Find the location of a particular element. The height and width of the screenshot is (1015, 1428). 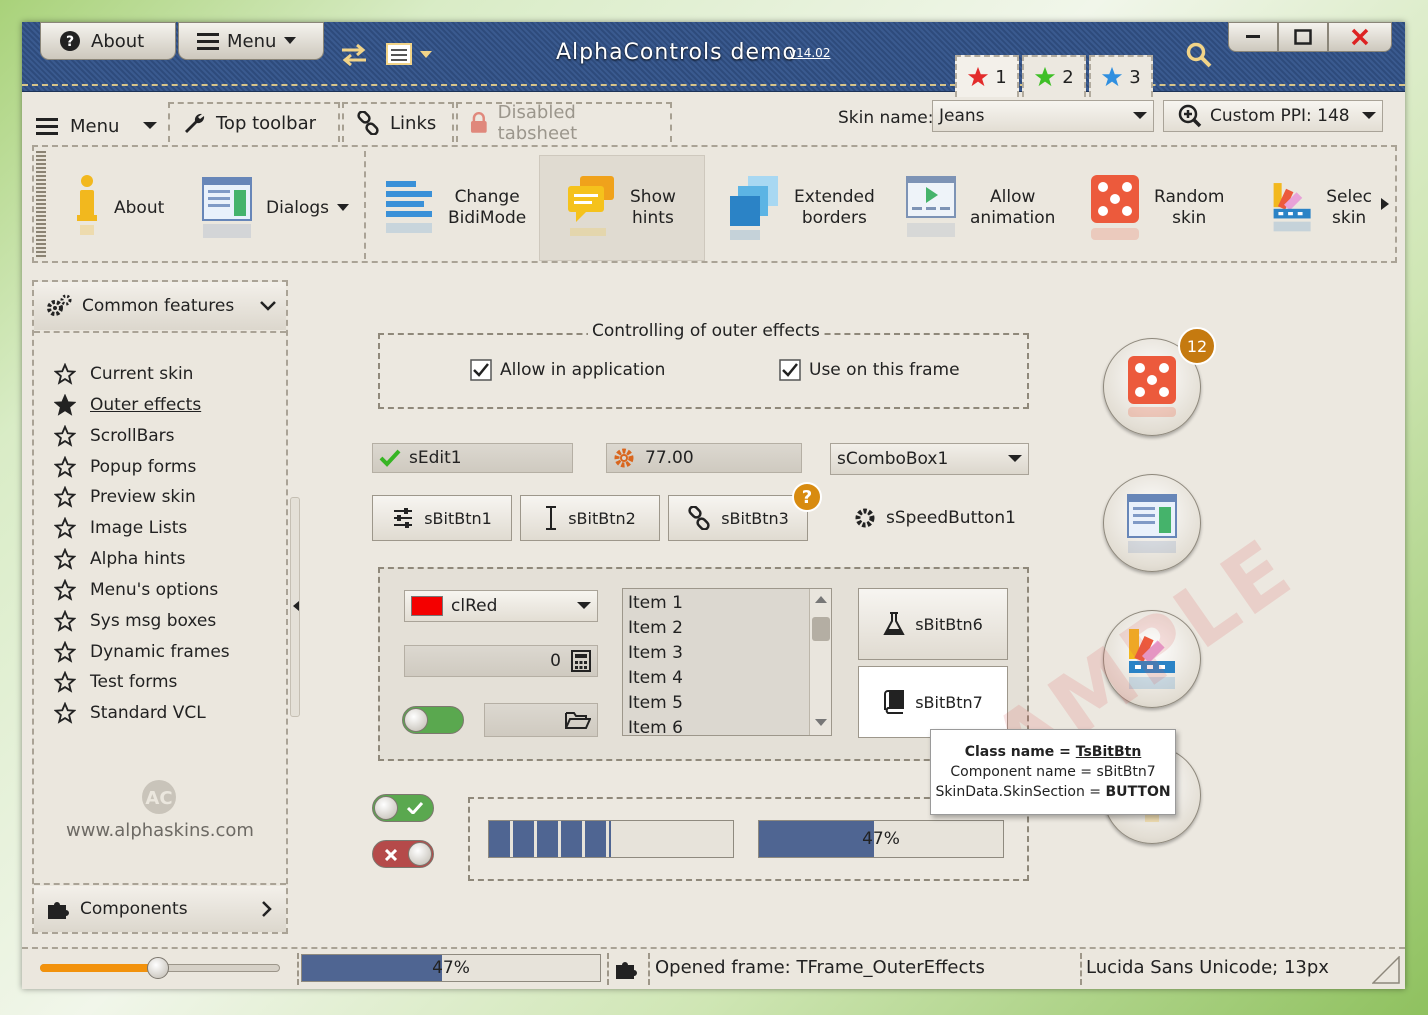

alphaskins-link: www.alphaskins.com is located at coordinates (160, 830).